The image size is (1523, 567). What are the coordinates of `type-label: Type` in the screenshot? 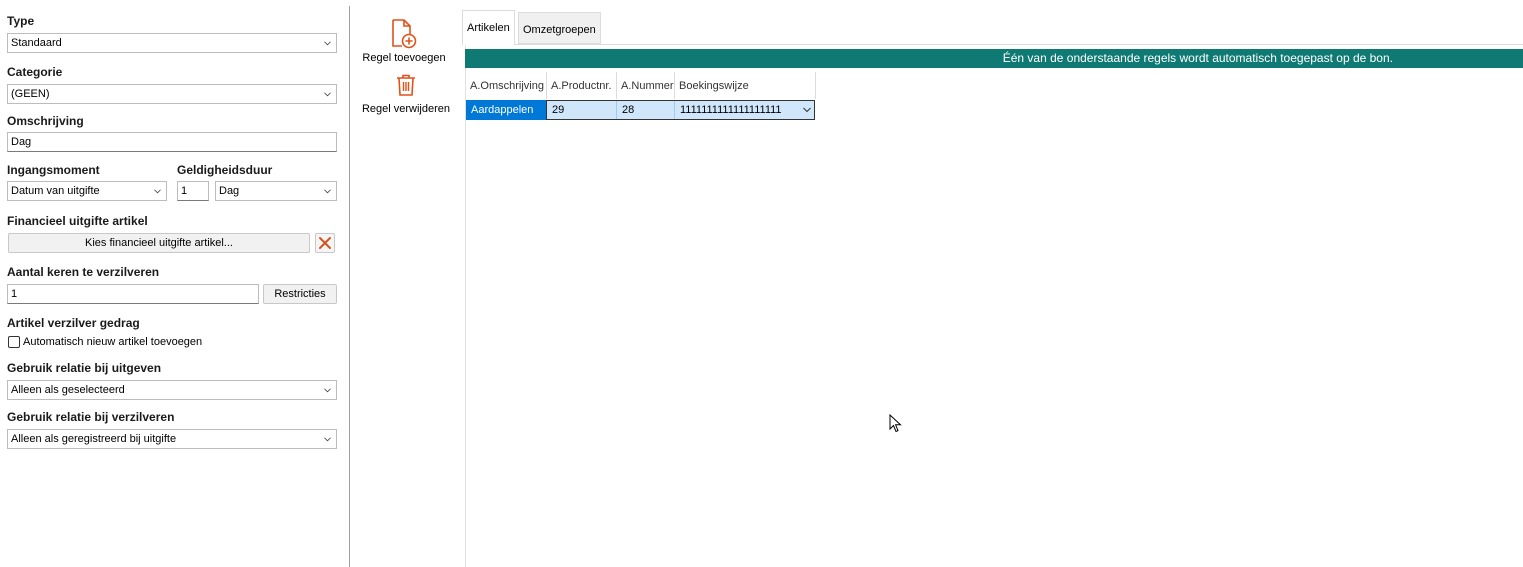 It's located at (21, 21).